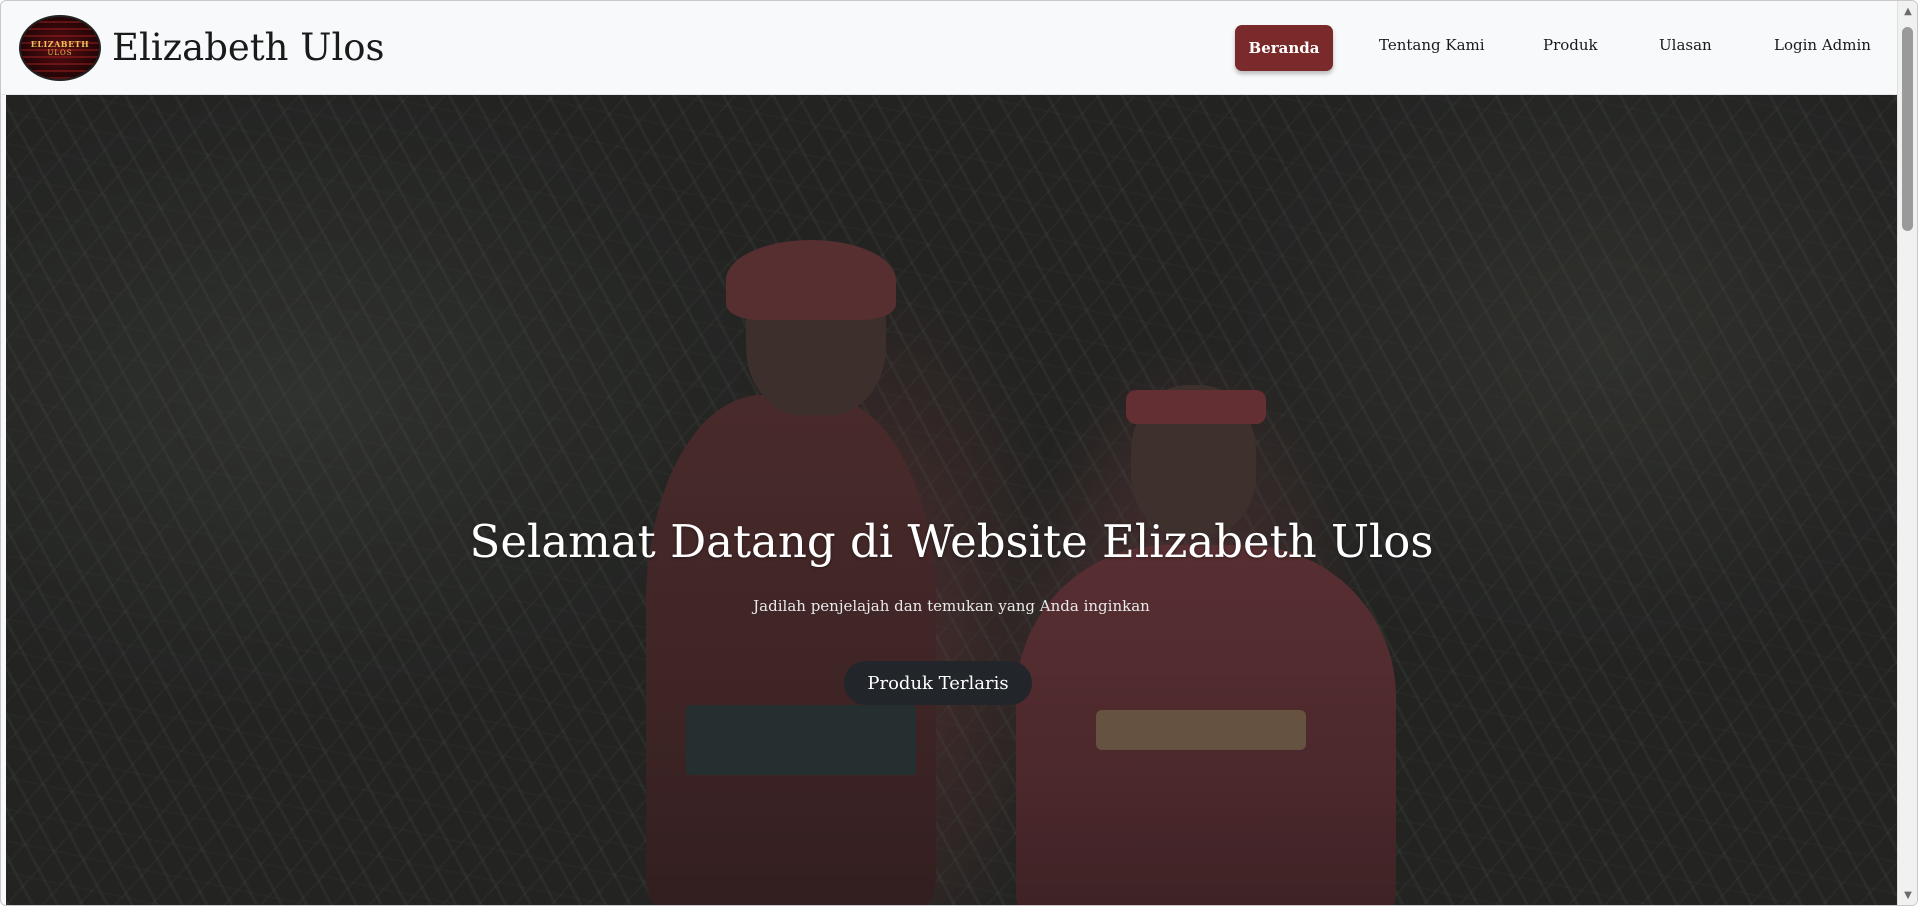 The image size is (1918, 906). I want to click on scroll-up-arrow-icon: ▲, so click(1907, 11).